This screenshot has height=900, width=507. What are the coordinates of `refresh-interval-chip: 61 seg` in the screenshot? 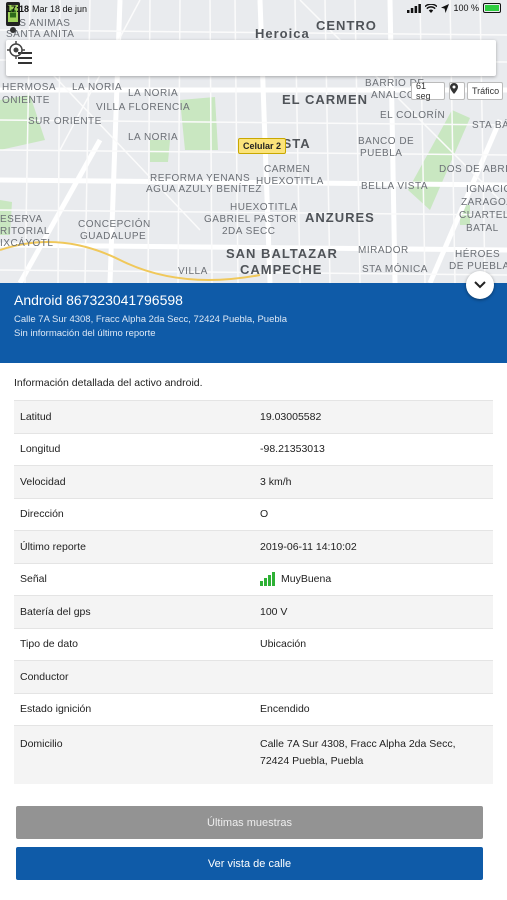 It's located at (428, 91).